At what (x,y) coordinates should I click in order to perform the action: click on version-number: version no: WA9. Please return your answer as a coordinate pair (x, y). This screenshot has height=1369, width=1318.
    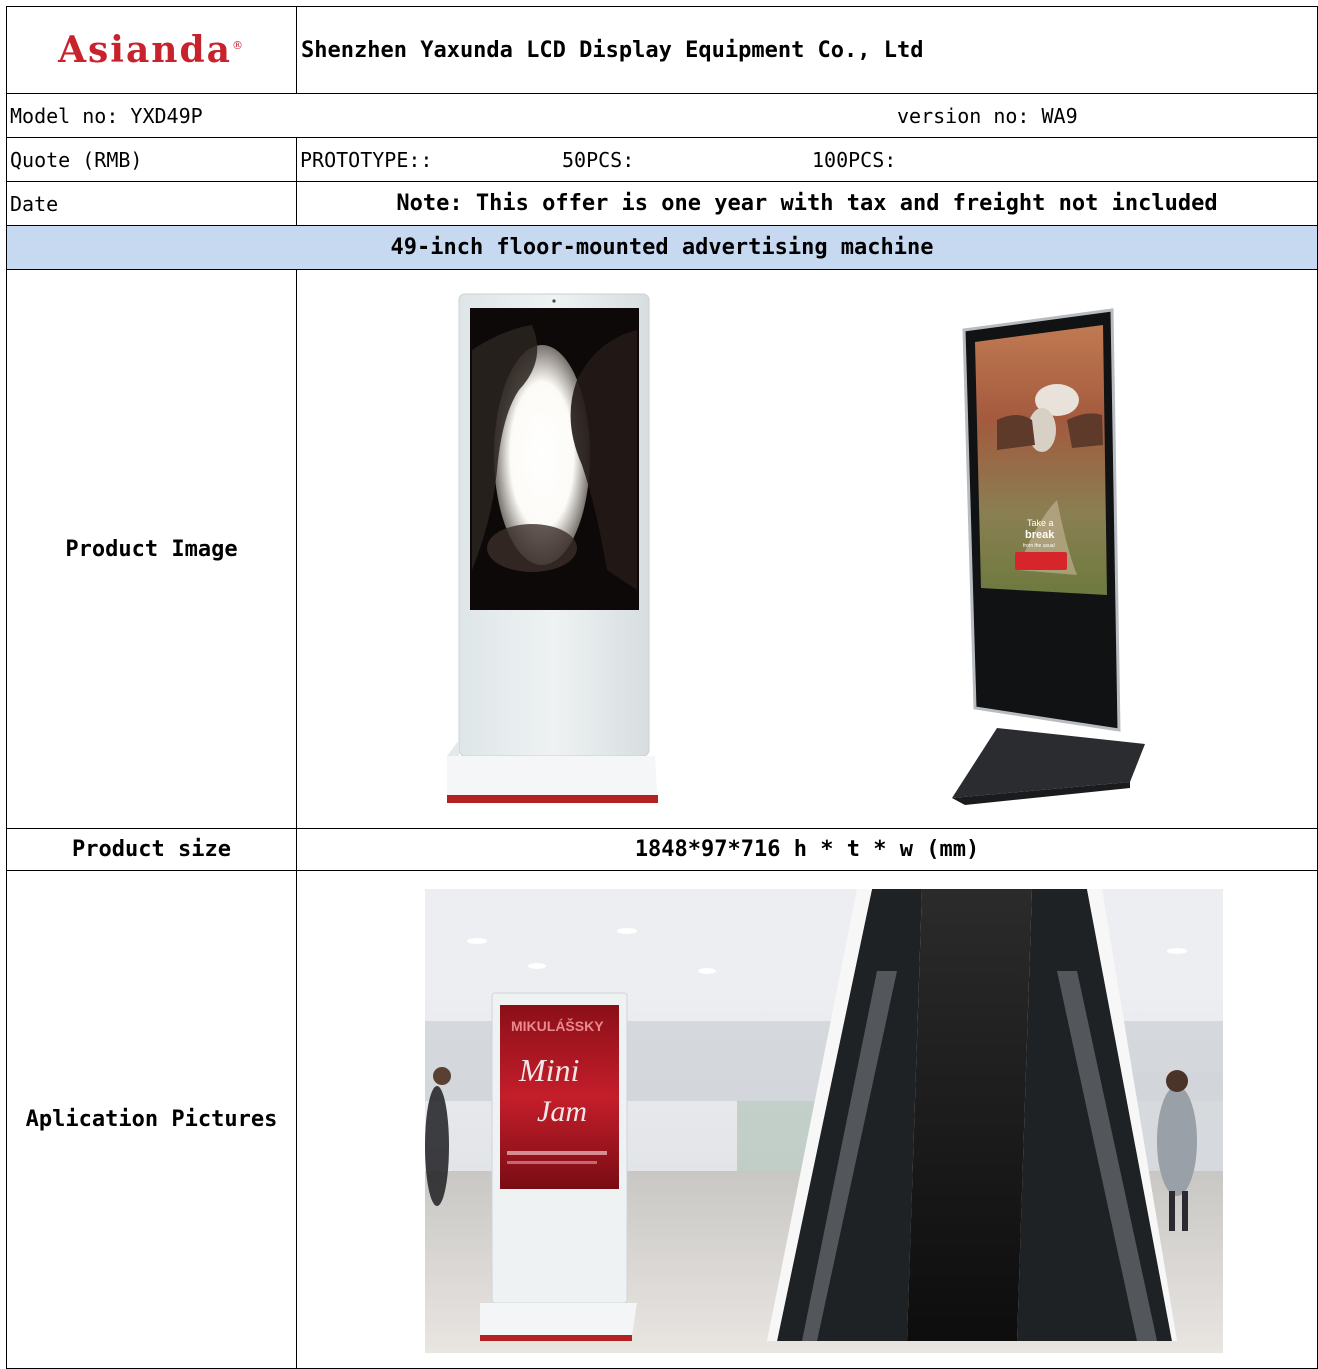
    Looking at the image, I should click on (987, 115).